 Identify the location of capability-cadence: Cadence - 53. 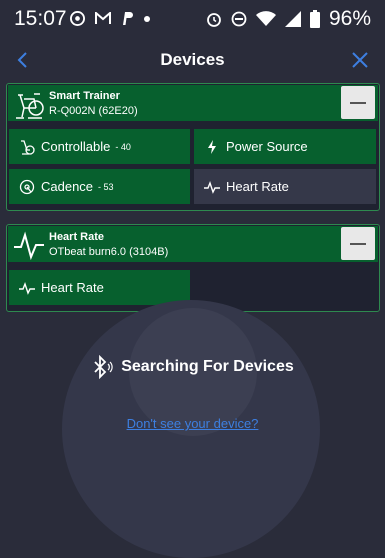
(99, 186).